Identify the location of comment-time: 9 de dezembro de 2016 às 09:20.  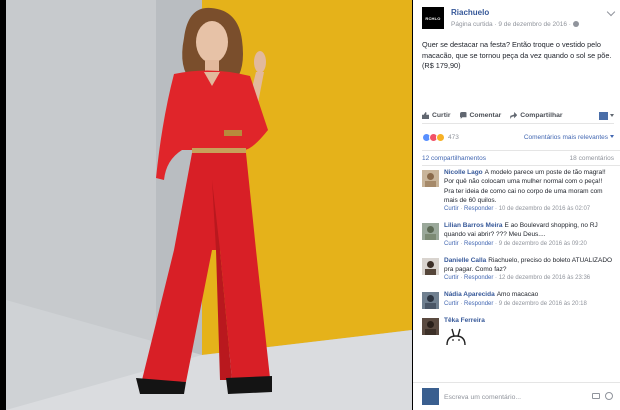
(543, 244).